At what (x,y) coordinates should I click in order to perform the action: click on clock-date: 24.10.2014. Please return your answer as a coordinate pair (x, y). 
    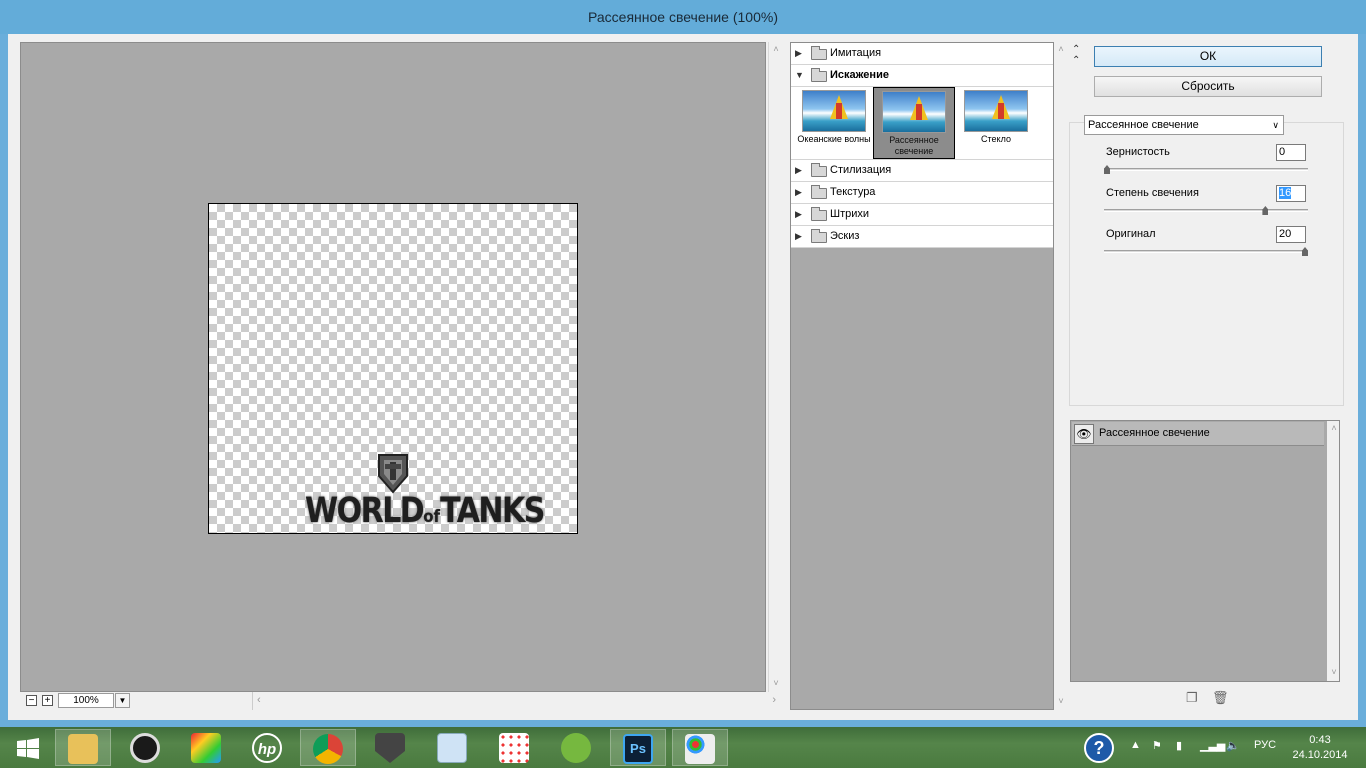
    Looking at the image, I should click on (1320, 755).